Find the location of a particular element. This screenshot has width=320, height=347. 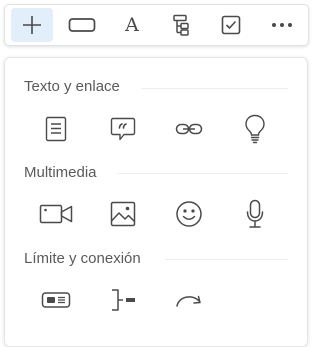

boundary-button is located at coordinates (56, 300).